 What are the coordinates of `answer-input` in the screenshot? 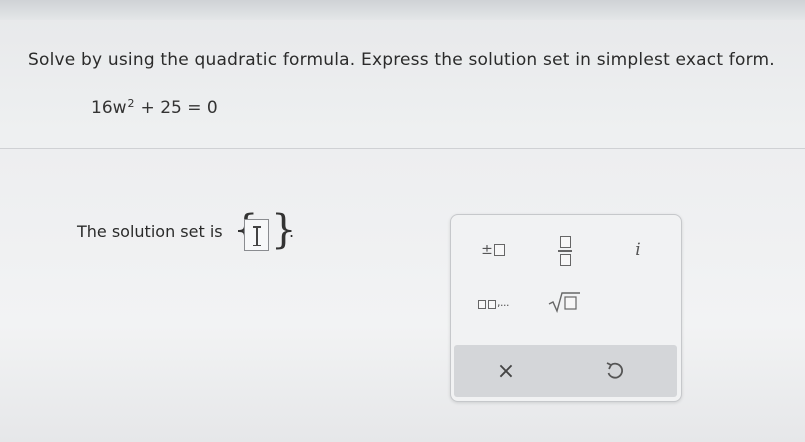 It's located at (256, 235).